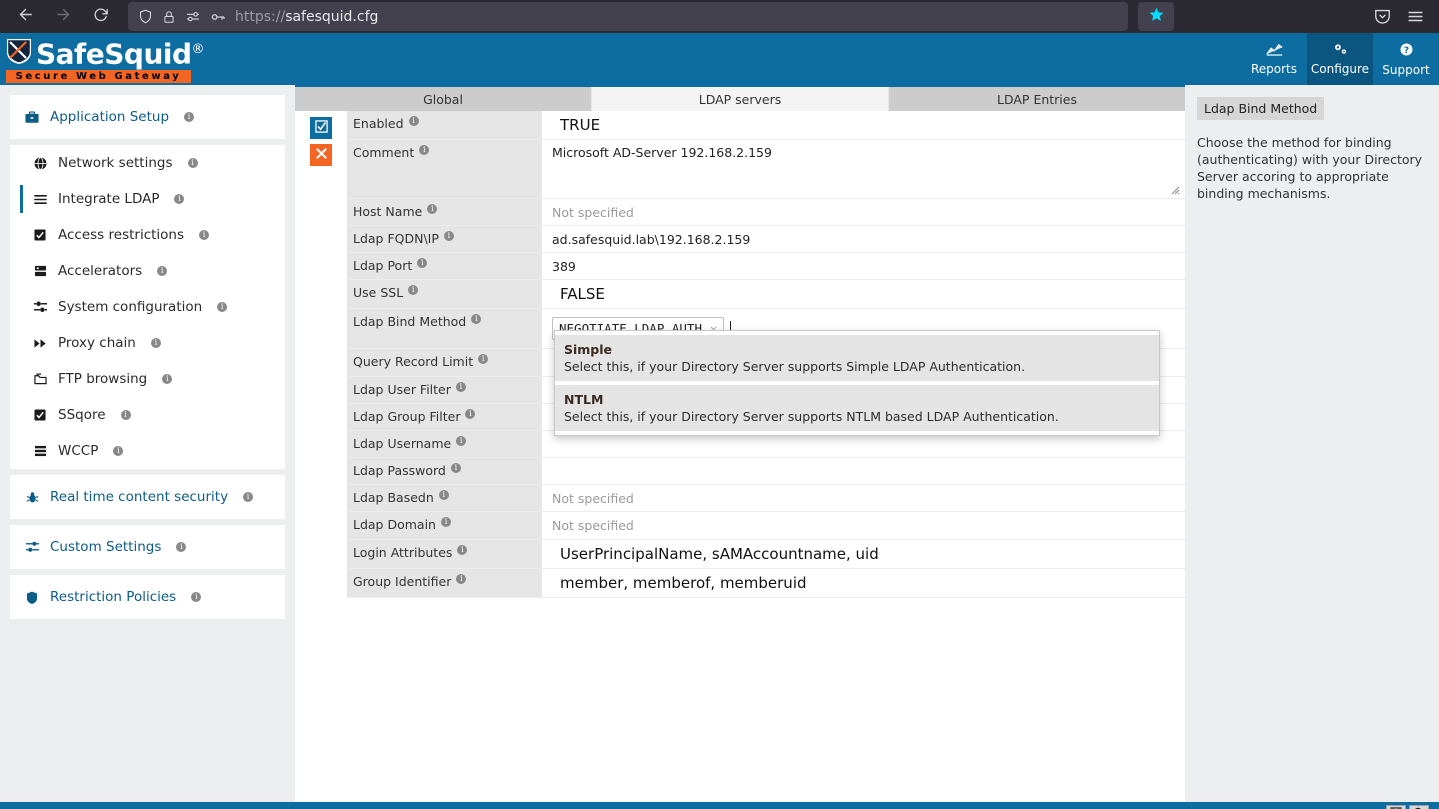 The image size is (1439, 809). What do you see at coordinates (101, 17) in the screenshot?
I see `reload-button` at bounding box center [101, 17].